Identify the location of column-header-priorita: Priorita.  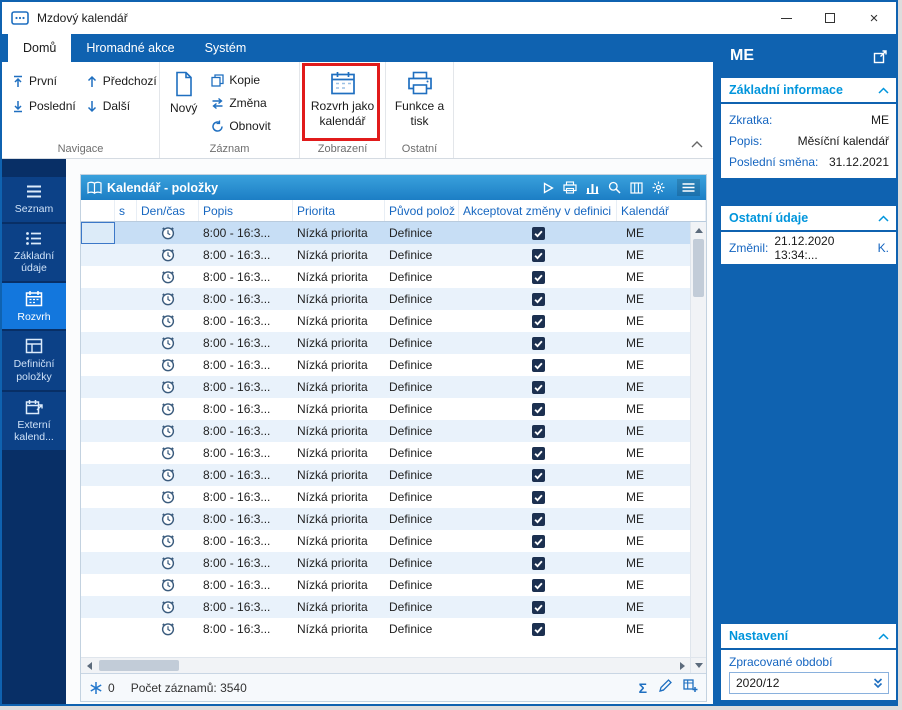
(339, 210).